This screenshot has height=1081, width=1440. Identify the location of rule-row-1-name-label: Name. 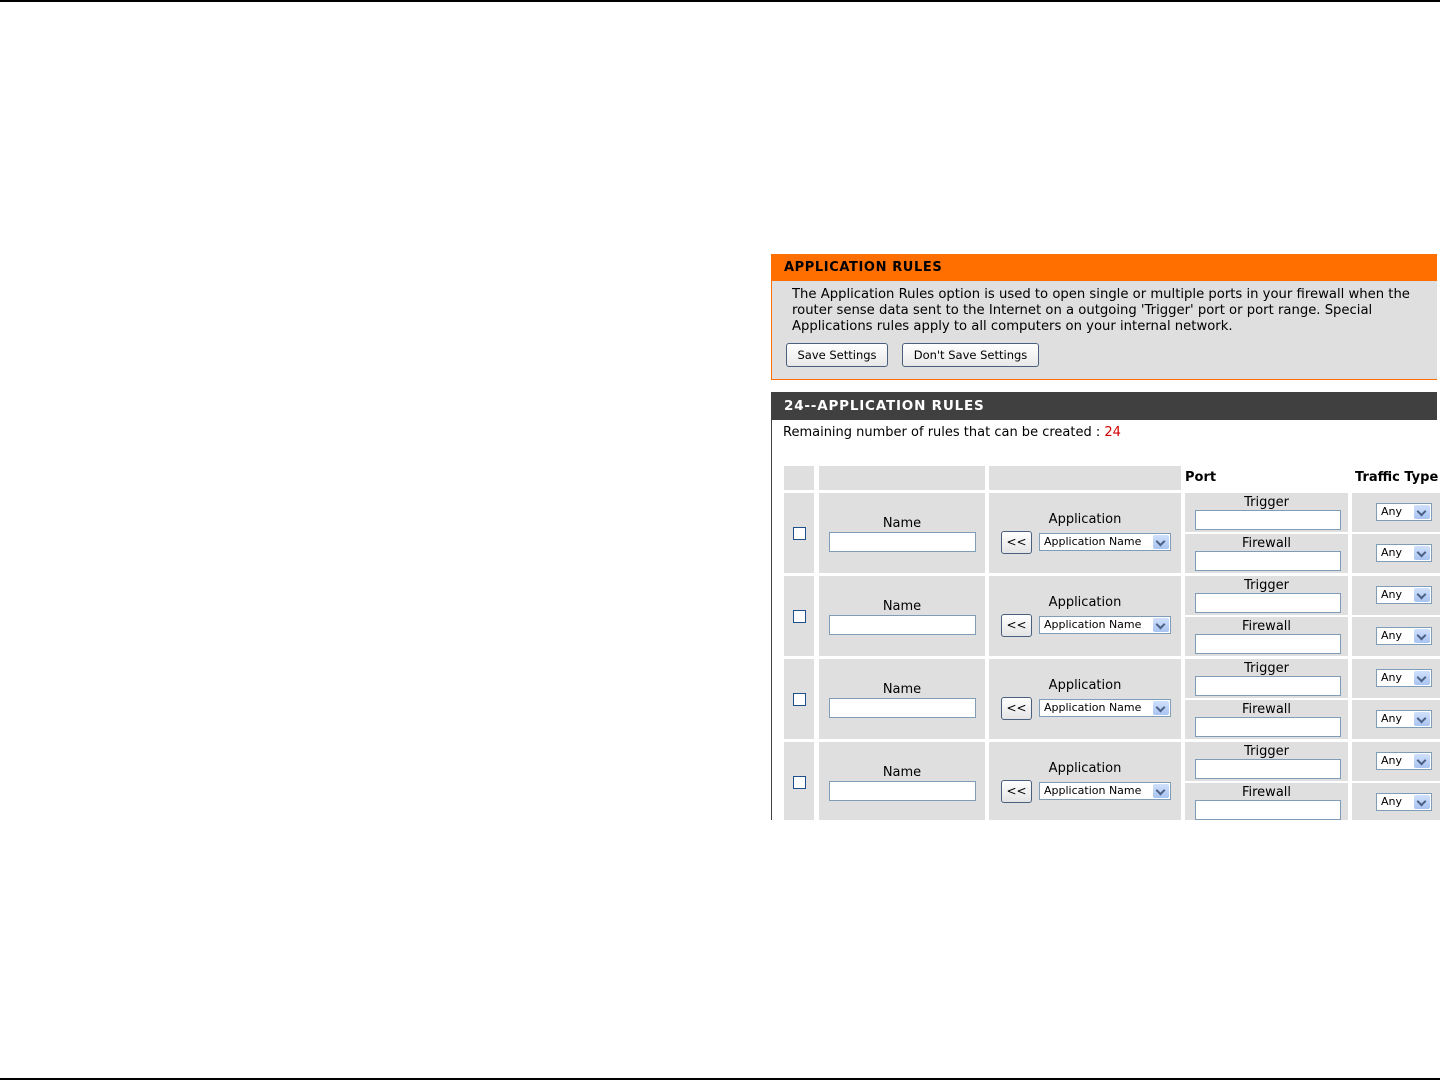
(902, 523).